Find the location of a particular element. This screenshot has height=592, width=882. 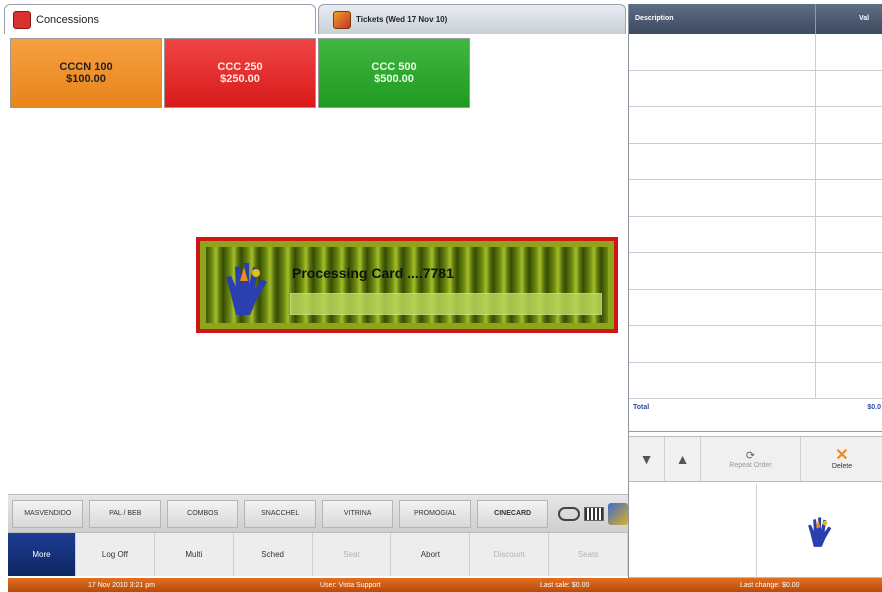

chevron-up-icon: ▲ is located at coordinates (682, 459).